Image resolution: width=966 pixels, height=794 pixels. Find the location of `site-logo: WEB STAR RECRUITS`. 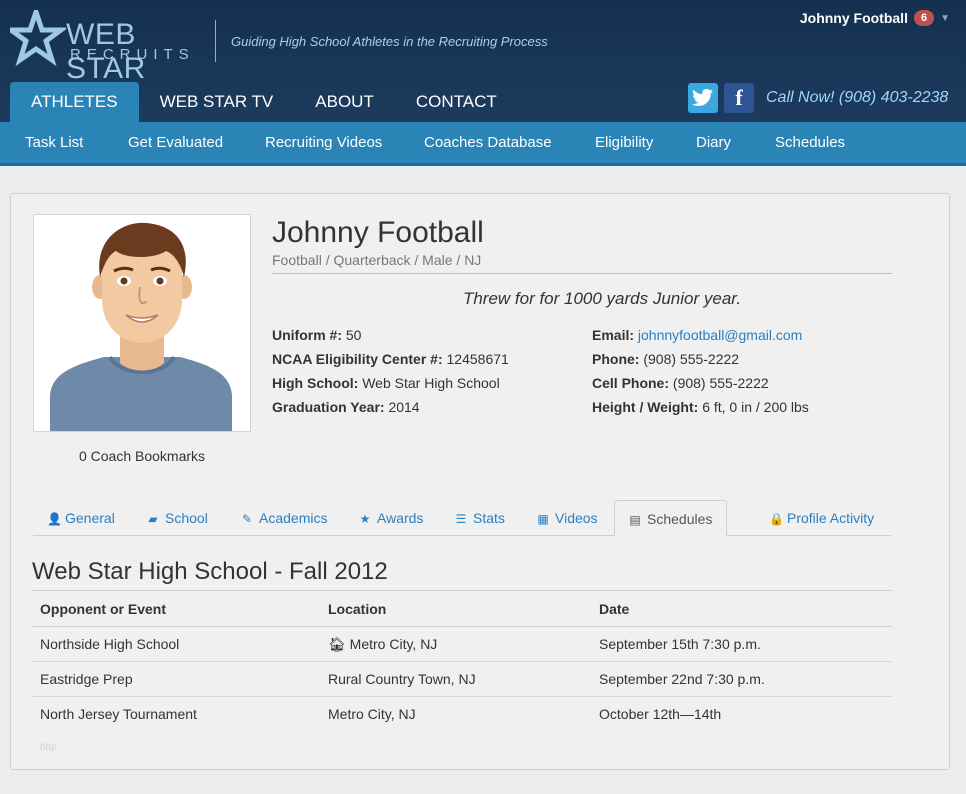

site-logo: WEB STAR RECRUITS is located at coordinates (105, 47).